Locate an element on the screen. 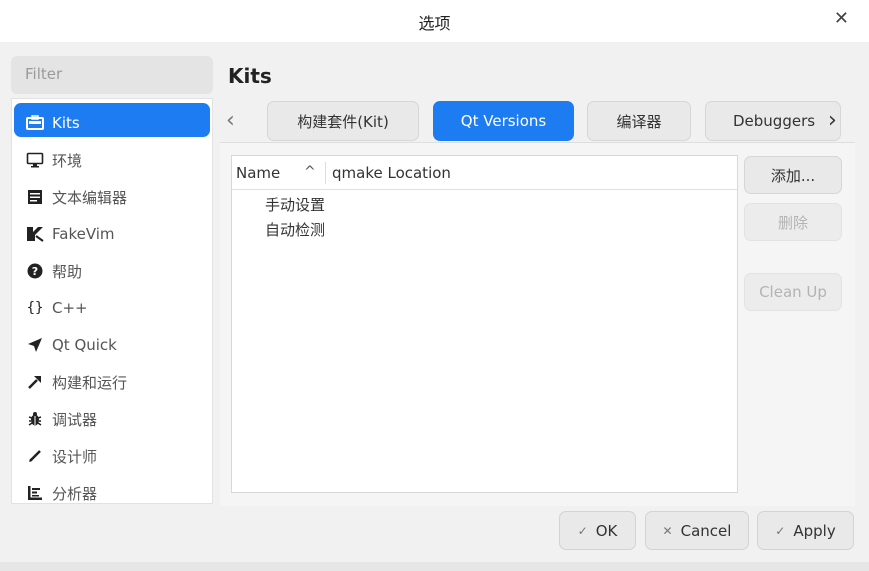  sidebar-item-label: 帮助 is located at coordinates (67, 271).